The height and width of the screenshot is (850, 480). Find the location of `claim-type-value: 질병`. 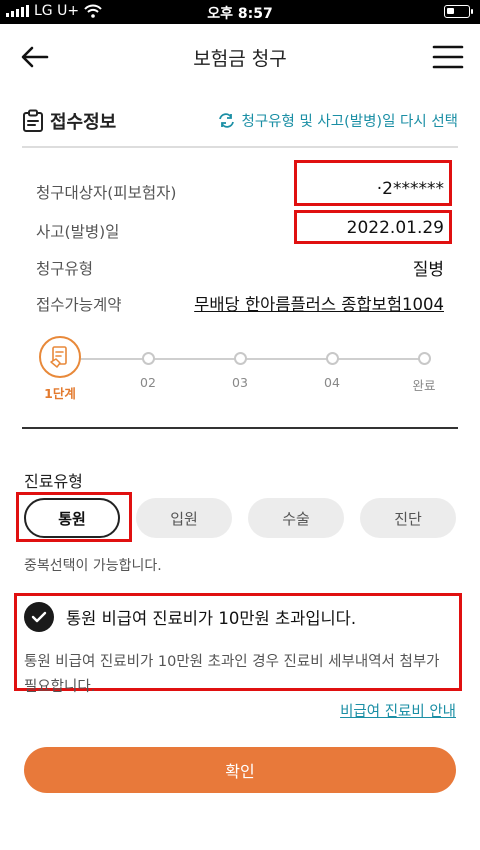

claim-type-value: 질병 is located at coordinates (428, 270).